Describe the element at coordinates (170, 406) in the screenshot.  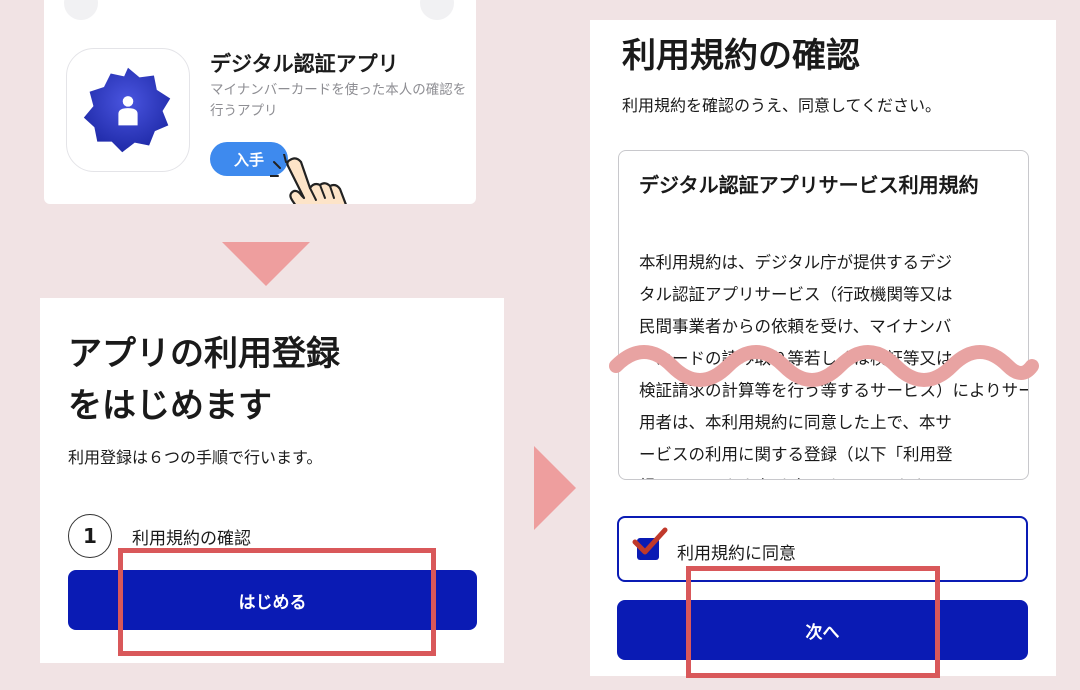
I see `heading-line-2: をはじめます` at that location.